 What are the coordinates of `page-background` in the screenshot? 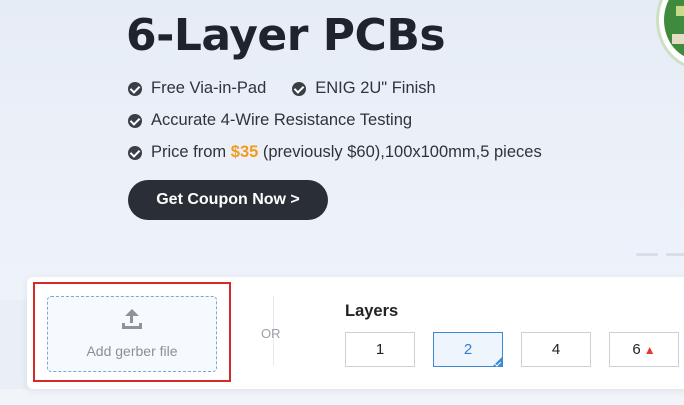 It's located at (342, 397).